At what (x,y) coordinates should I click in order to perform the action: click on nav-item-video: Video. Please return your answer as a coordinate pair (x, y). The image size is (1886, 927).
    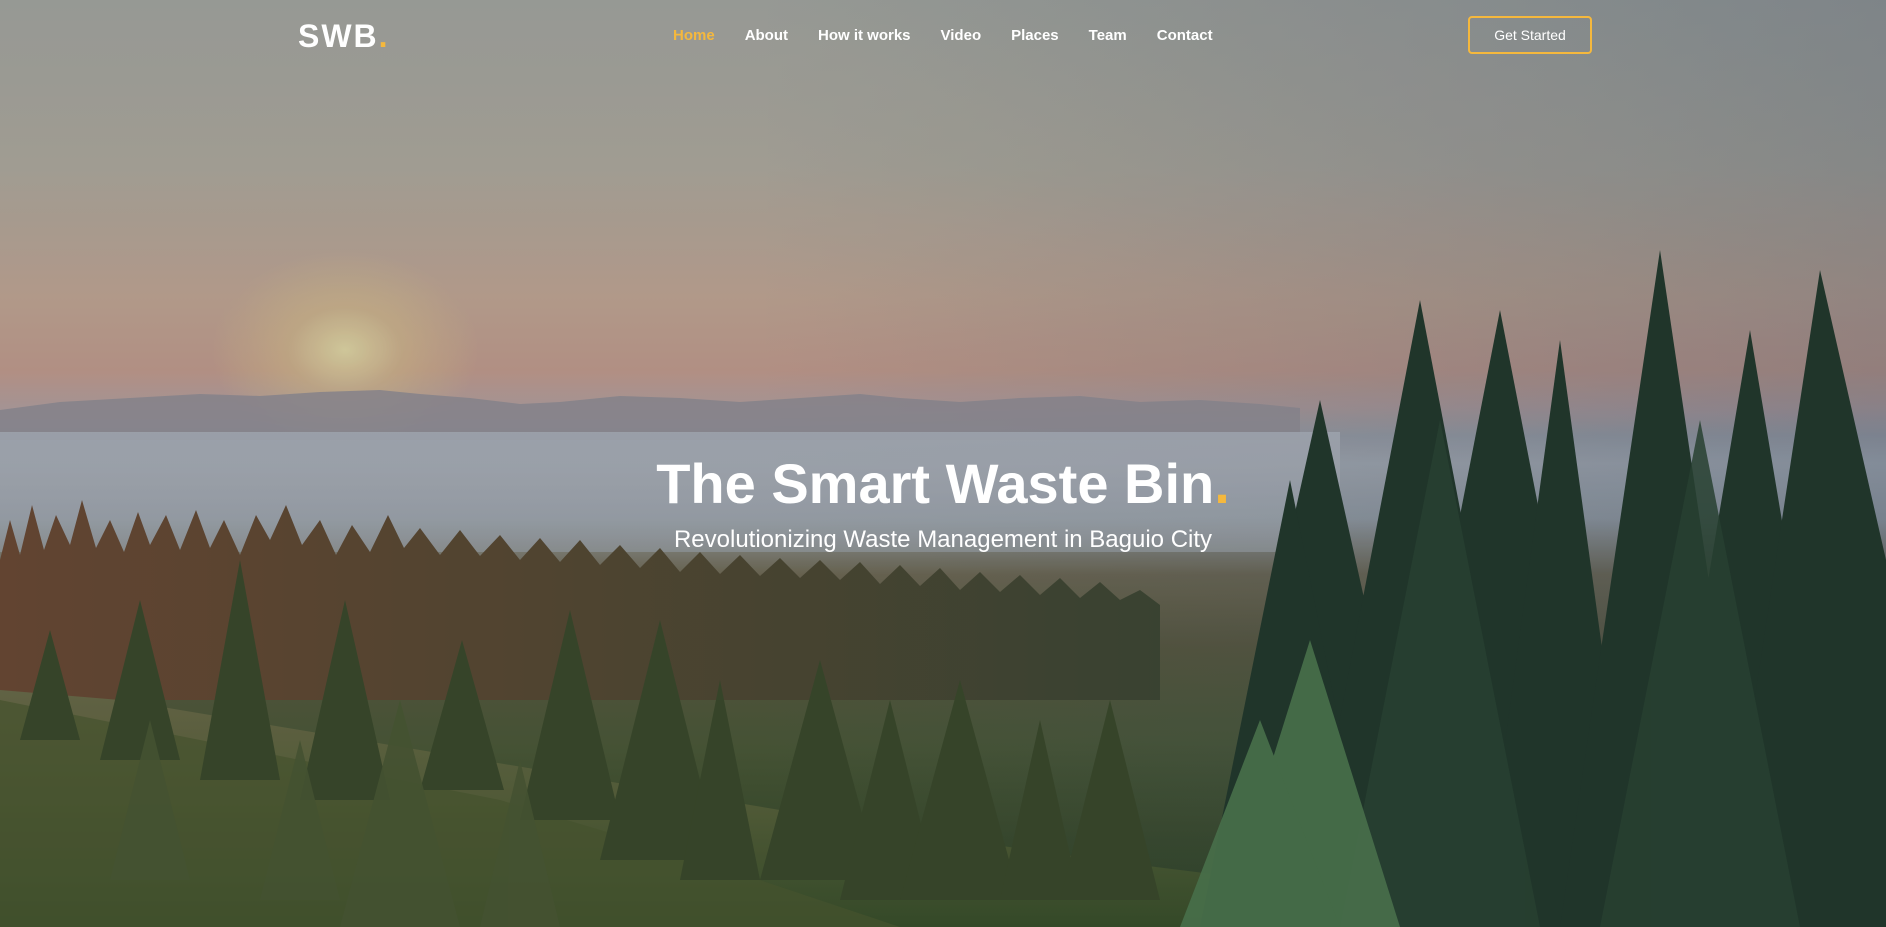
    Looking at the image, I should click on (961, 36).